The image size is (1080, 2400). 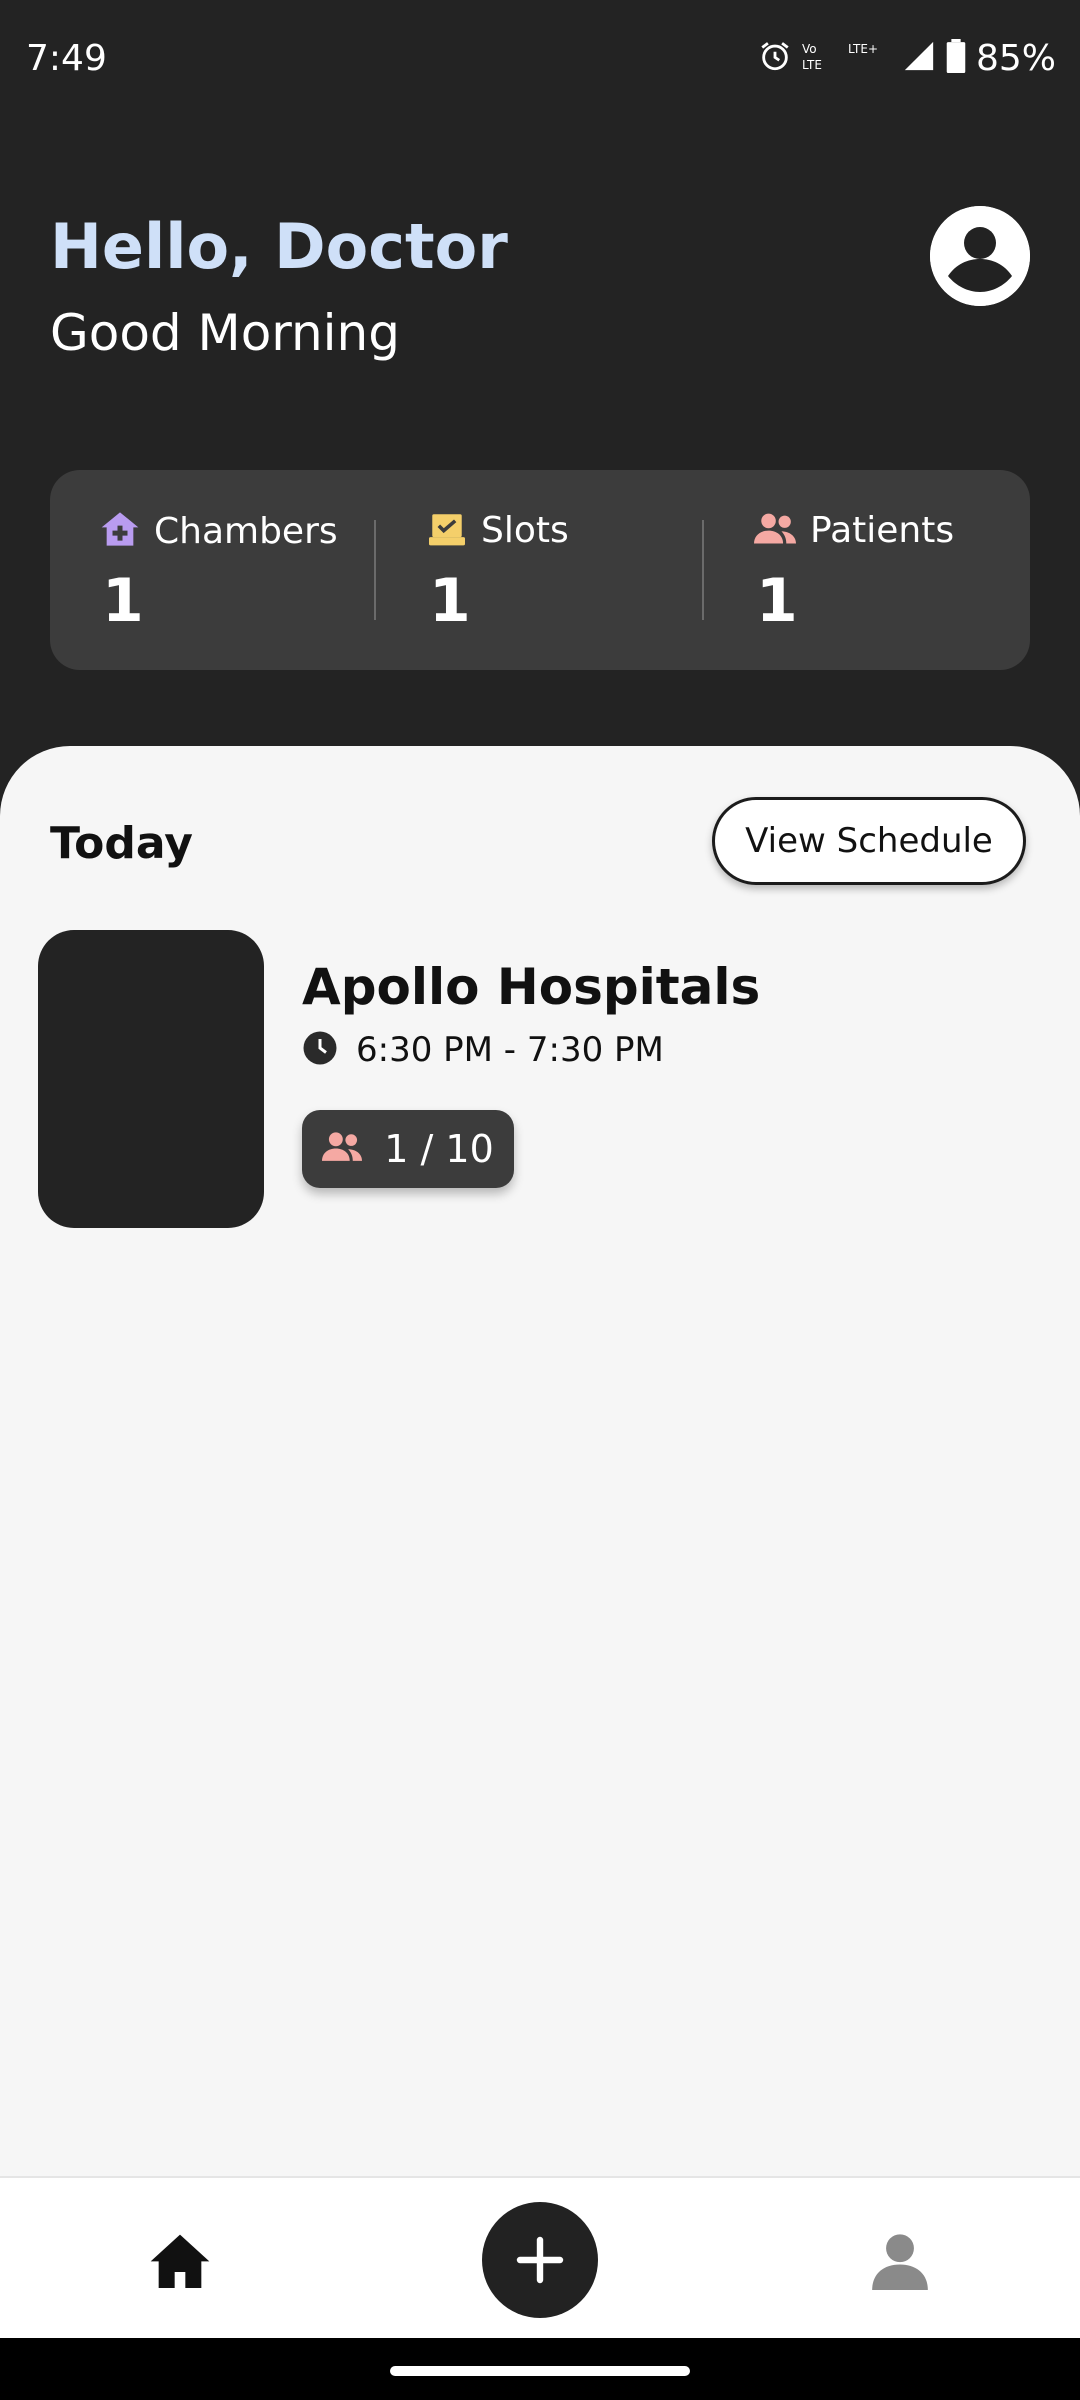 I want to click on stat-divider, so click(x=375, y=570).